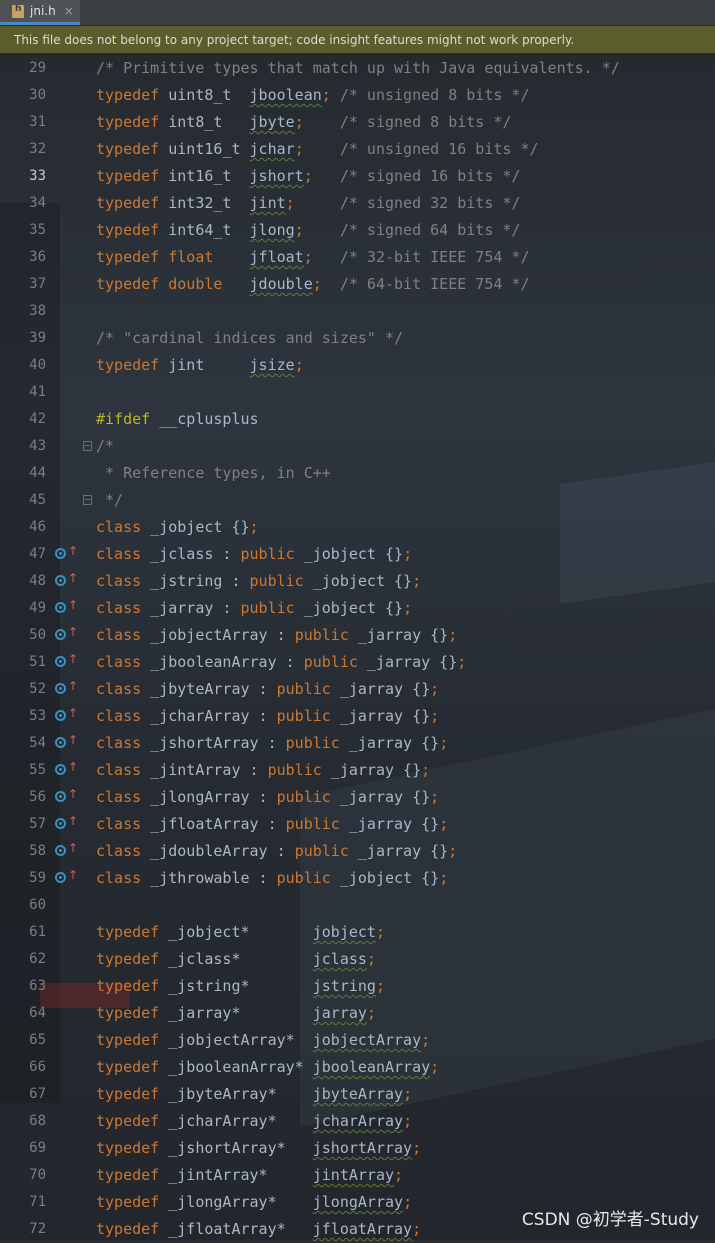  I want to click on code-text: typedef _jbyteArray* jbyteArray;, so click(254, 1094).